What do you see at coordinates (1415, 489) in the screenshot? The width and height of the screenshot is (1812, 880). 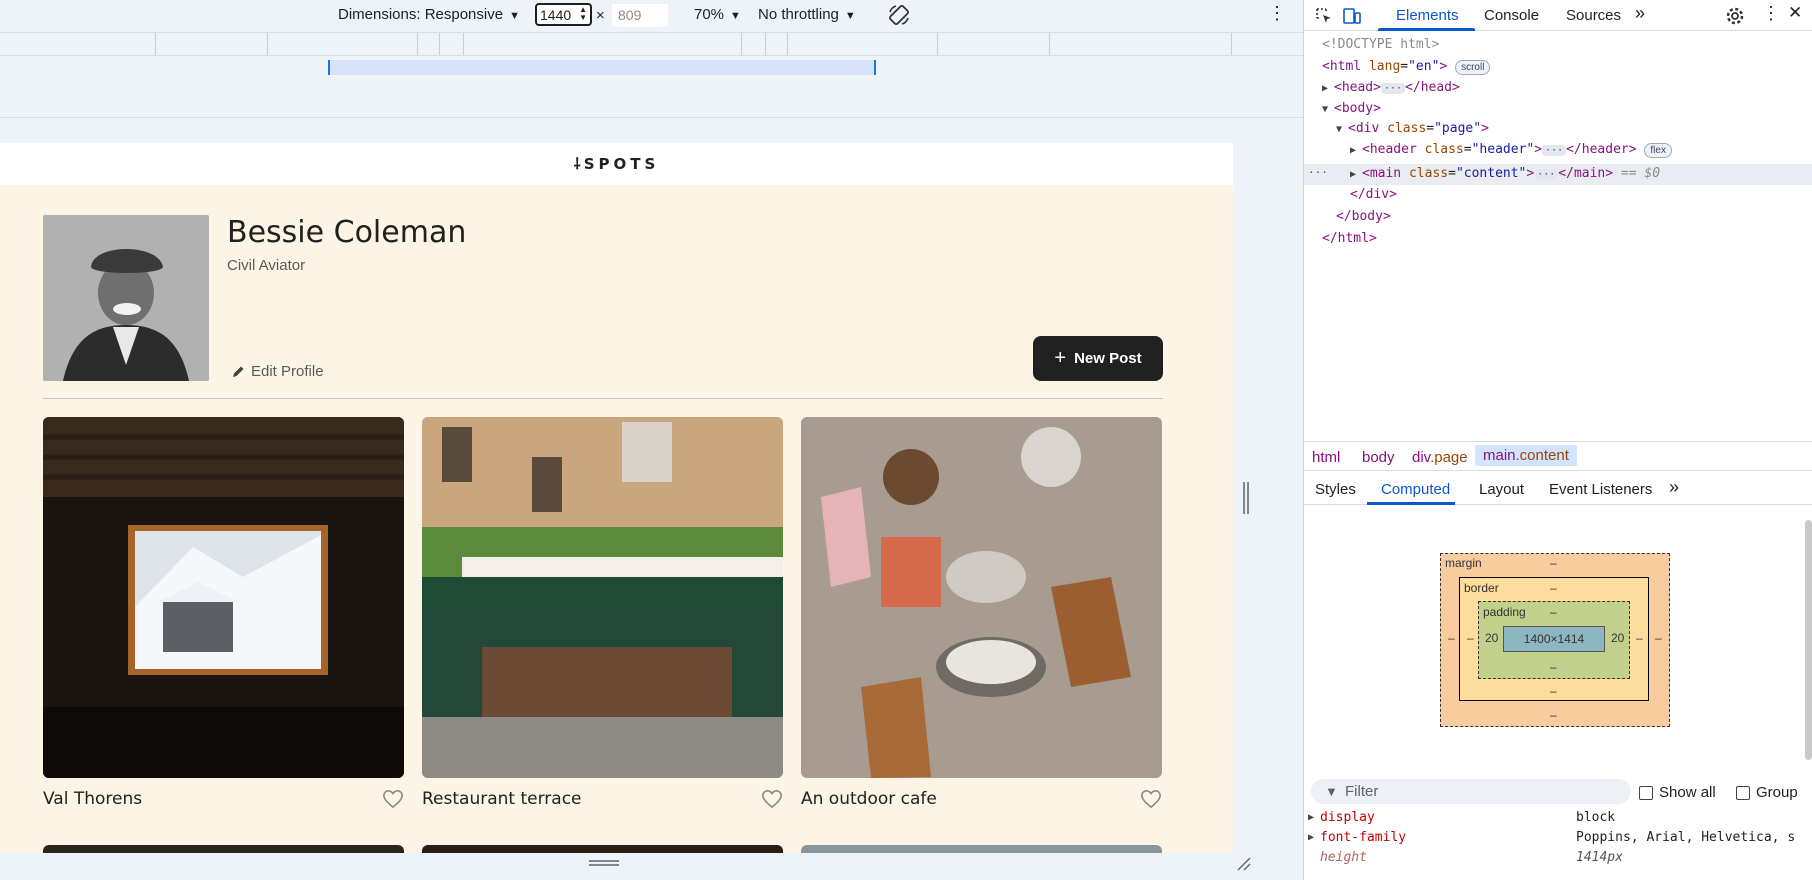 I see `tab-computed: Computed` at bounding box center [1415, 489].